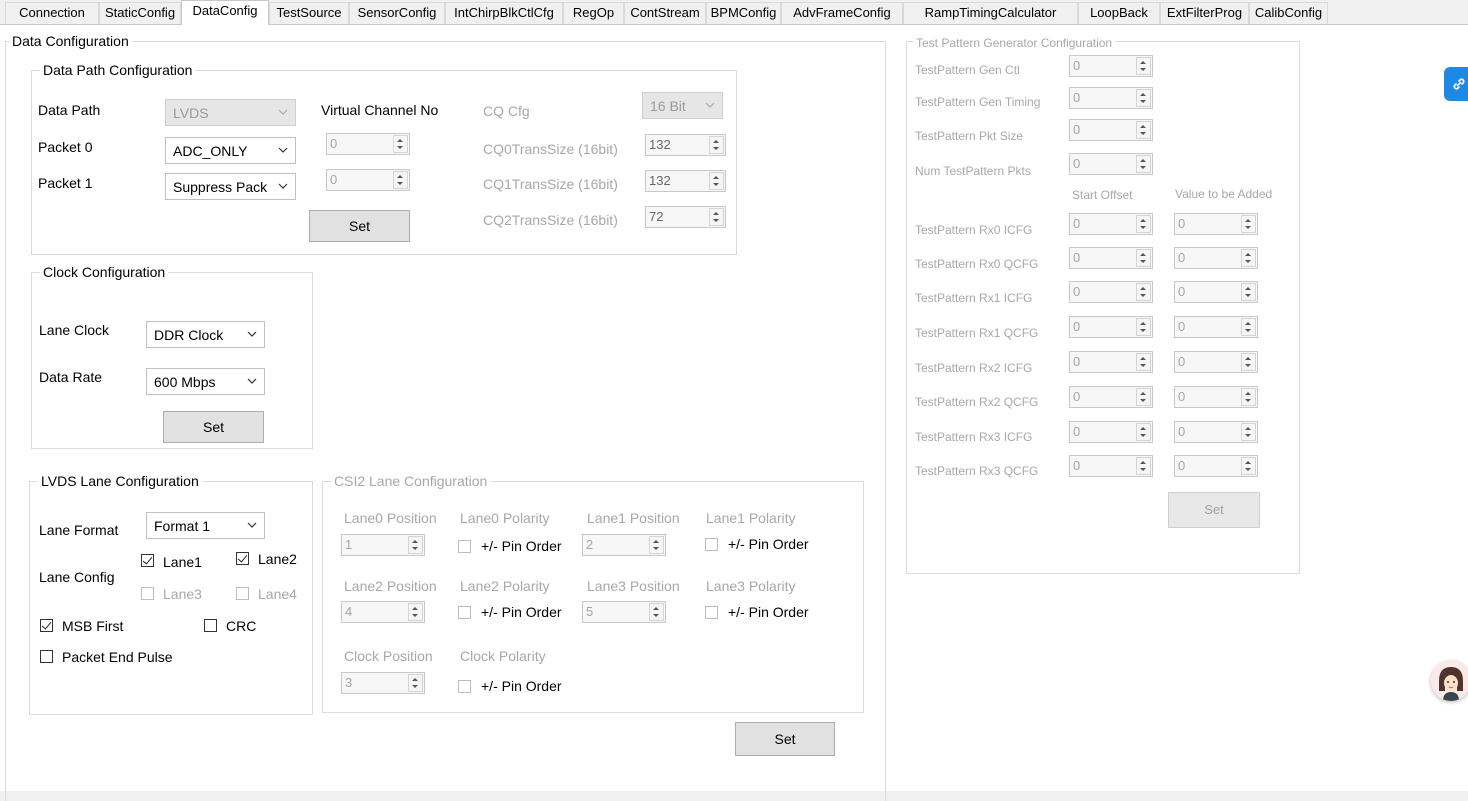  I want to click on clock-pin-order-checkbox, so click(464, 686).